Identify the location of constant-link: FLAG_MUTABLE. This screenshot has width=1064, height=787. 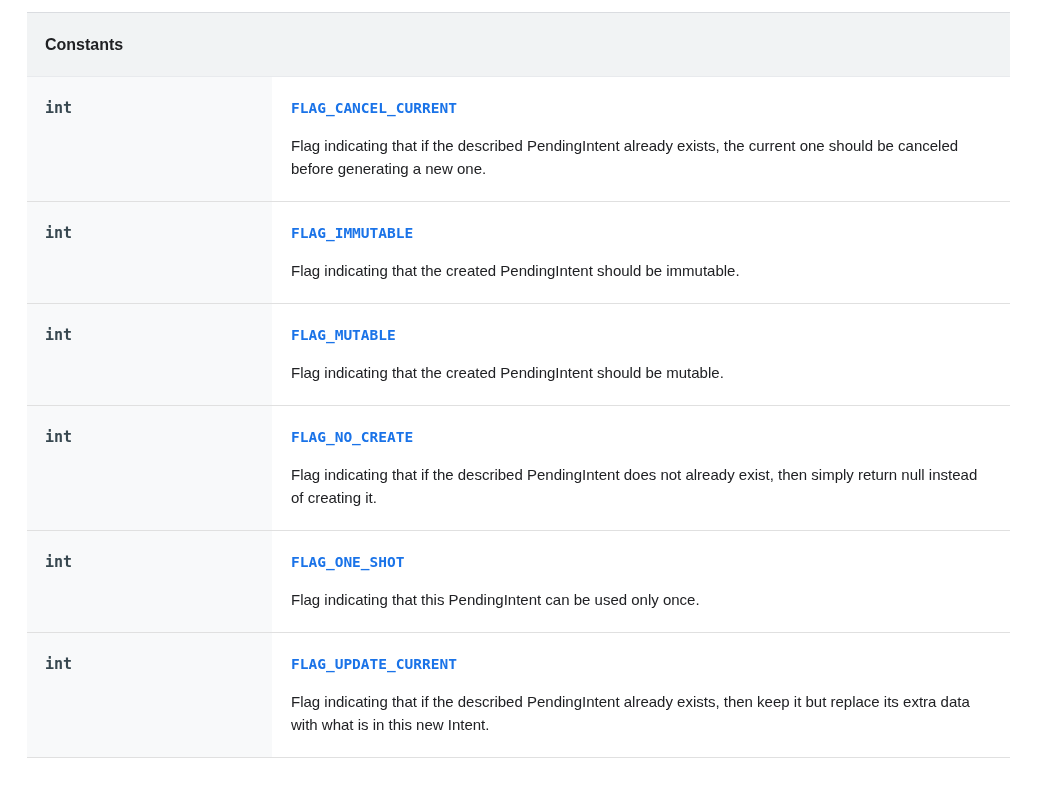
(343, 335).